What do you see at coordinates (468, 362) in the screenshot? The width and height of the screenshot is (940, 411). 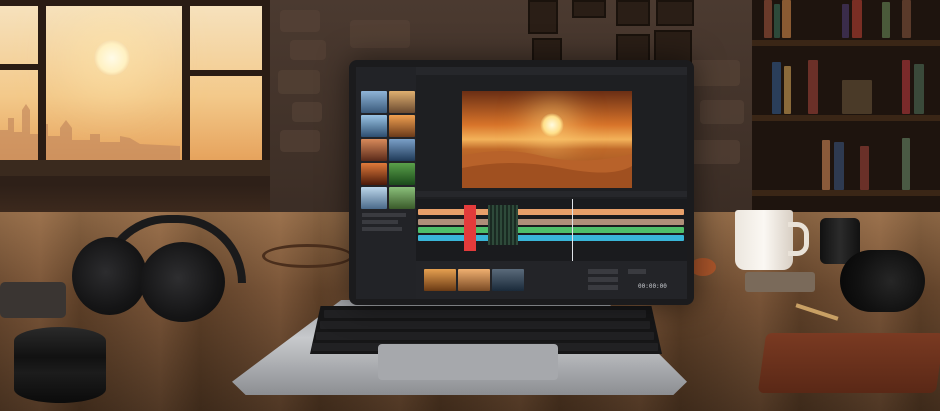 I see `laptop-trackpad` at bounding box center [468, 362].